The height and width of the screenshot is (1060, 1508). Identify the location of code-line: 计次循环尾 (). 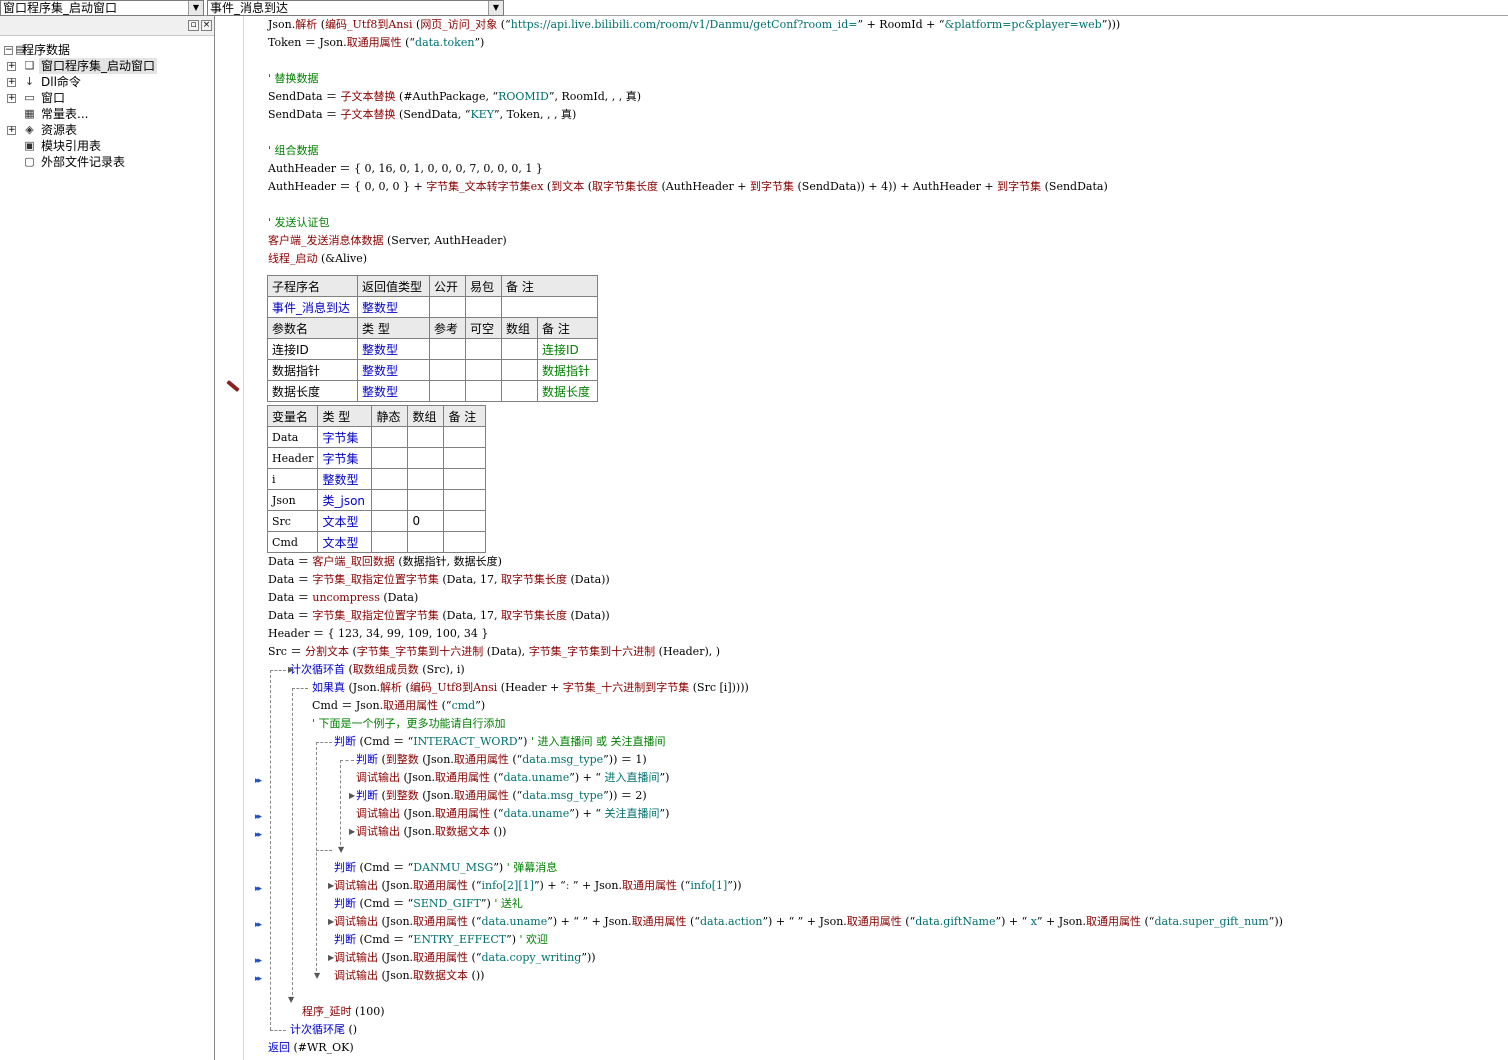
(323, 1030).